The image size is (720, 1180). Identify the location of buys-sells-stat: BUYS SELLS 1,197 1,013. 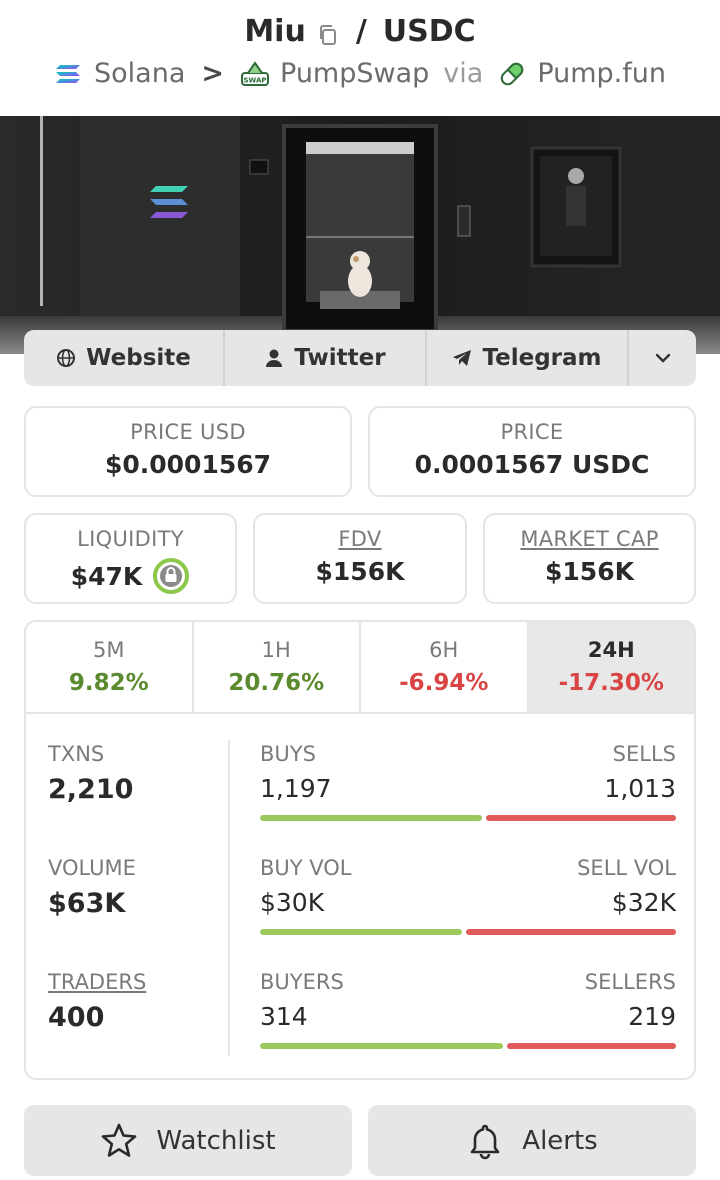
(468, 781).